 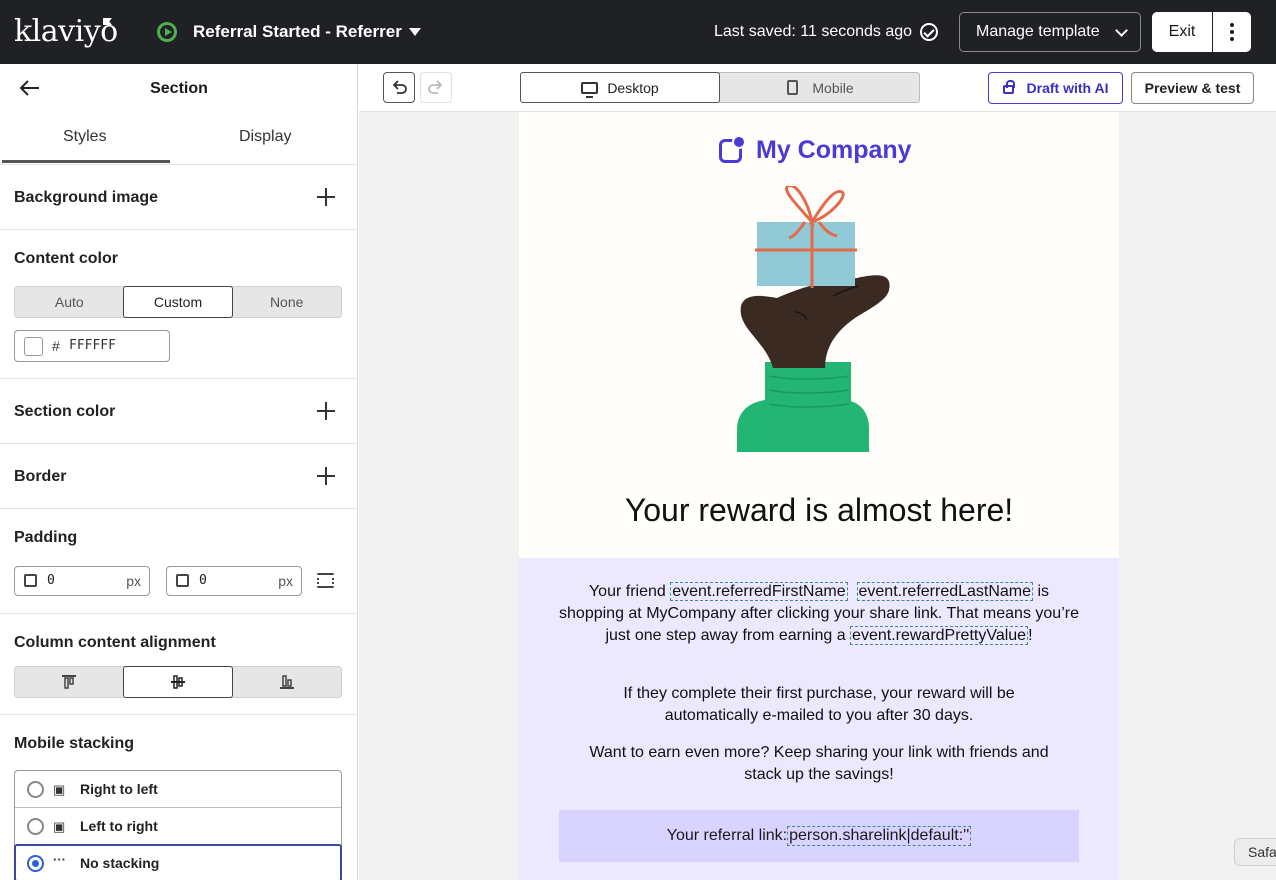 What do you see at coordinates (85, 137) in the screenshot?
I see `tab-styles: Styles` at bounding box center [85, 137].